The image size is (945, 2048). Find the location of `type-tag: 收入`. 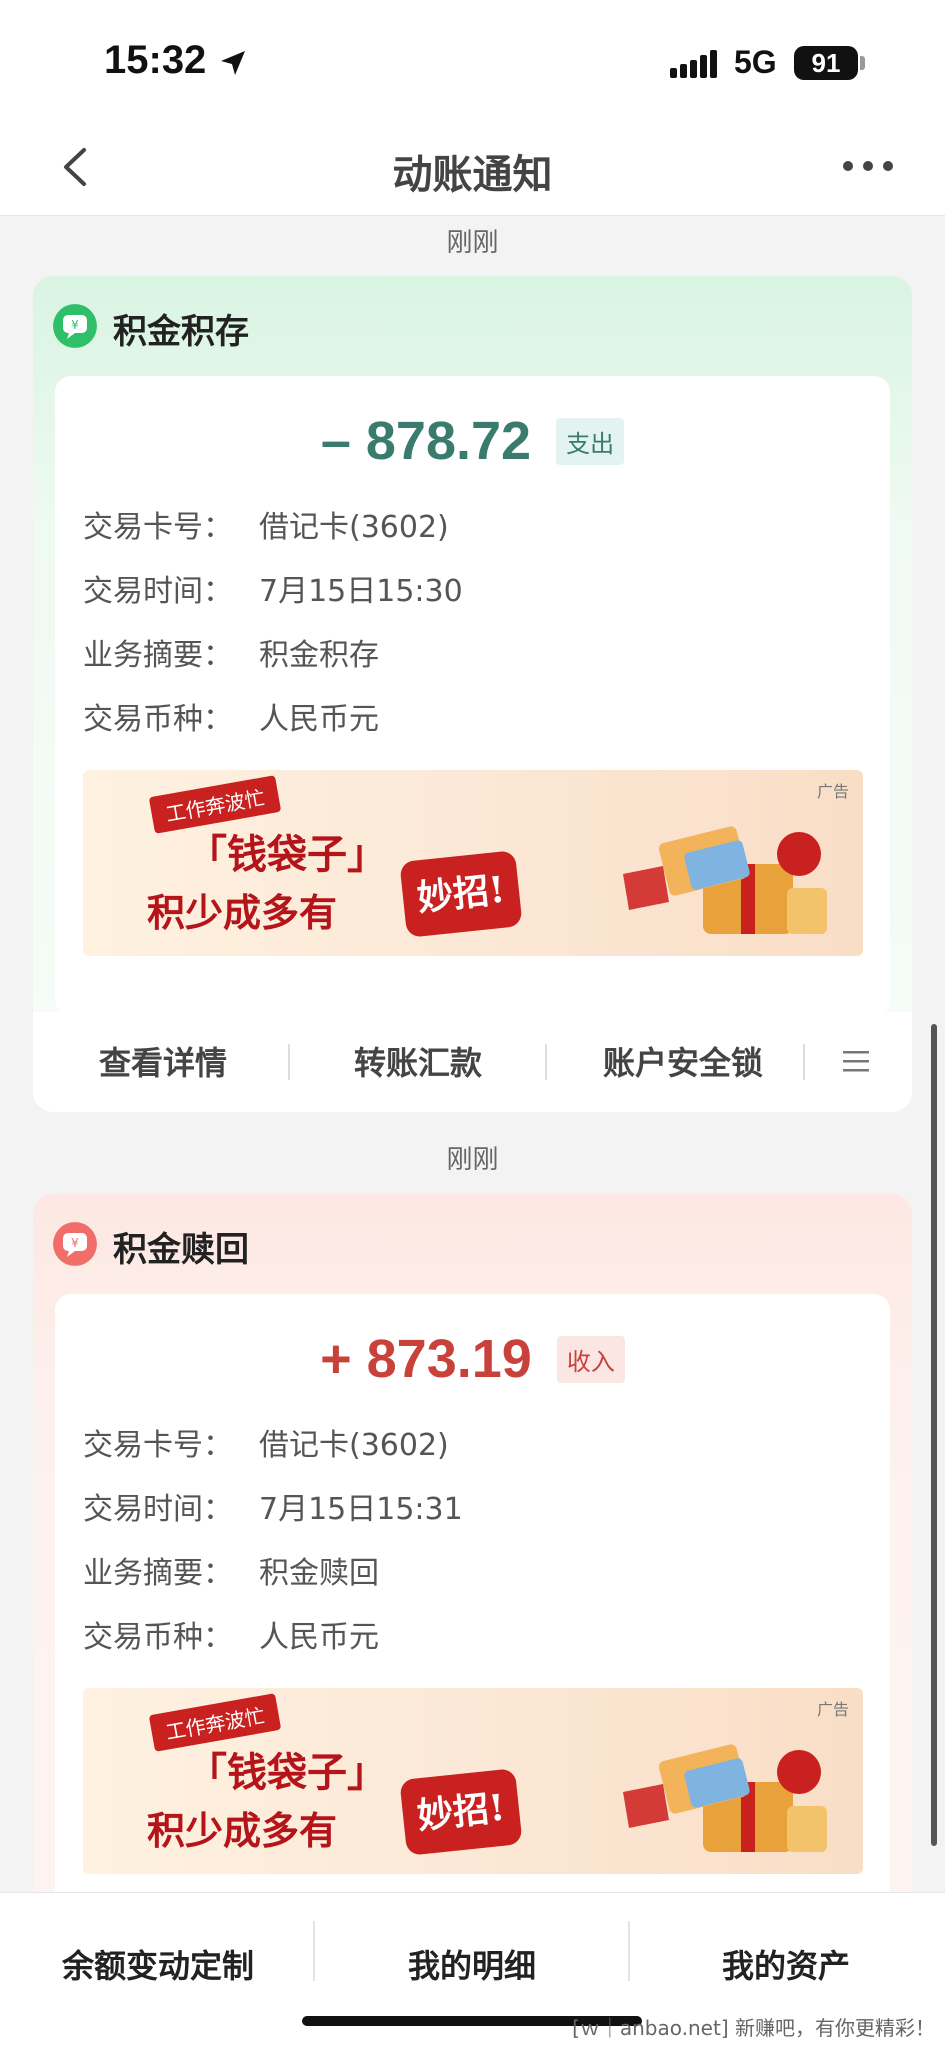

type-tag: 收入 is located at coordinates (590, 1359).